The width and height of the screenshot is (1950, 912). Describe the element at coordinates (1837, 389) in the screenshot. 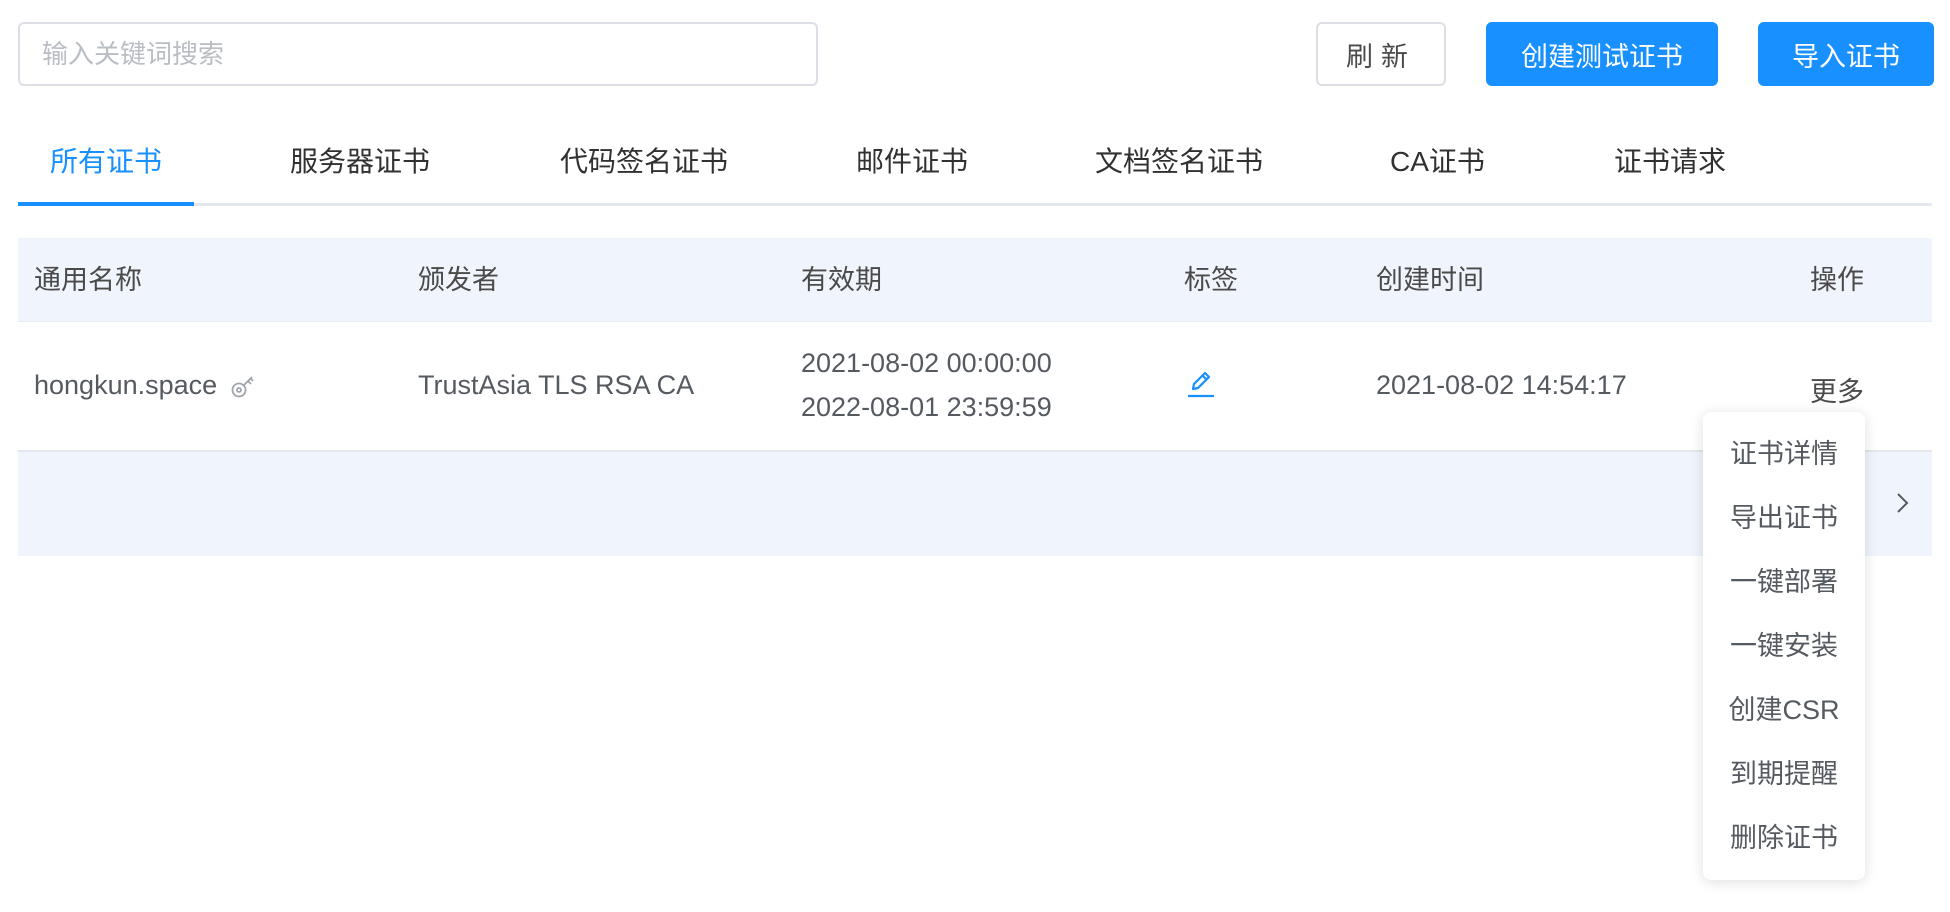

I see `more-actions-button: 更多` at that location.